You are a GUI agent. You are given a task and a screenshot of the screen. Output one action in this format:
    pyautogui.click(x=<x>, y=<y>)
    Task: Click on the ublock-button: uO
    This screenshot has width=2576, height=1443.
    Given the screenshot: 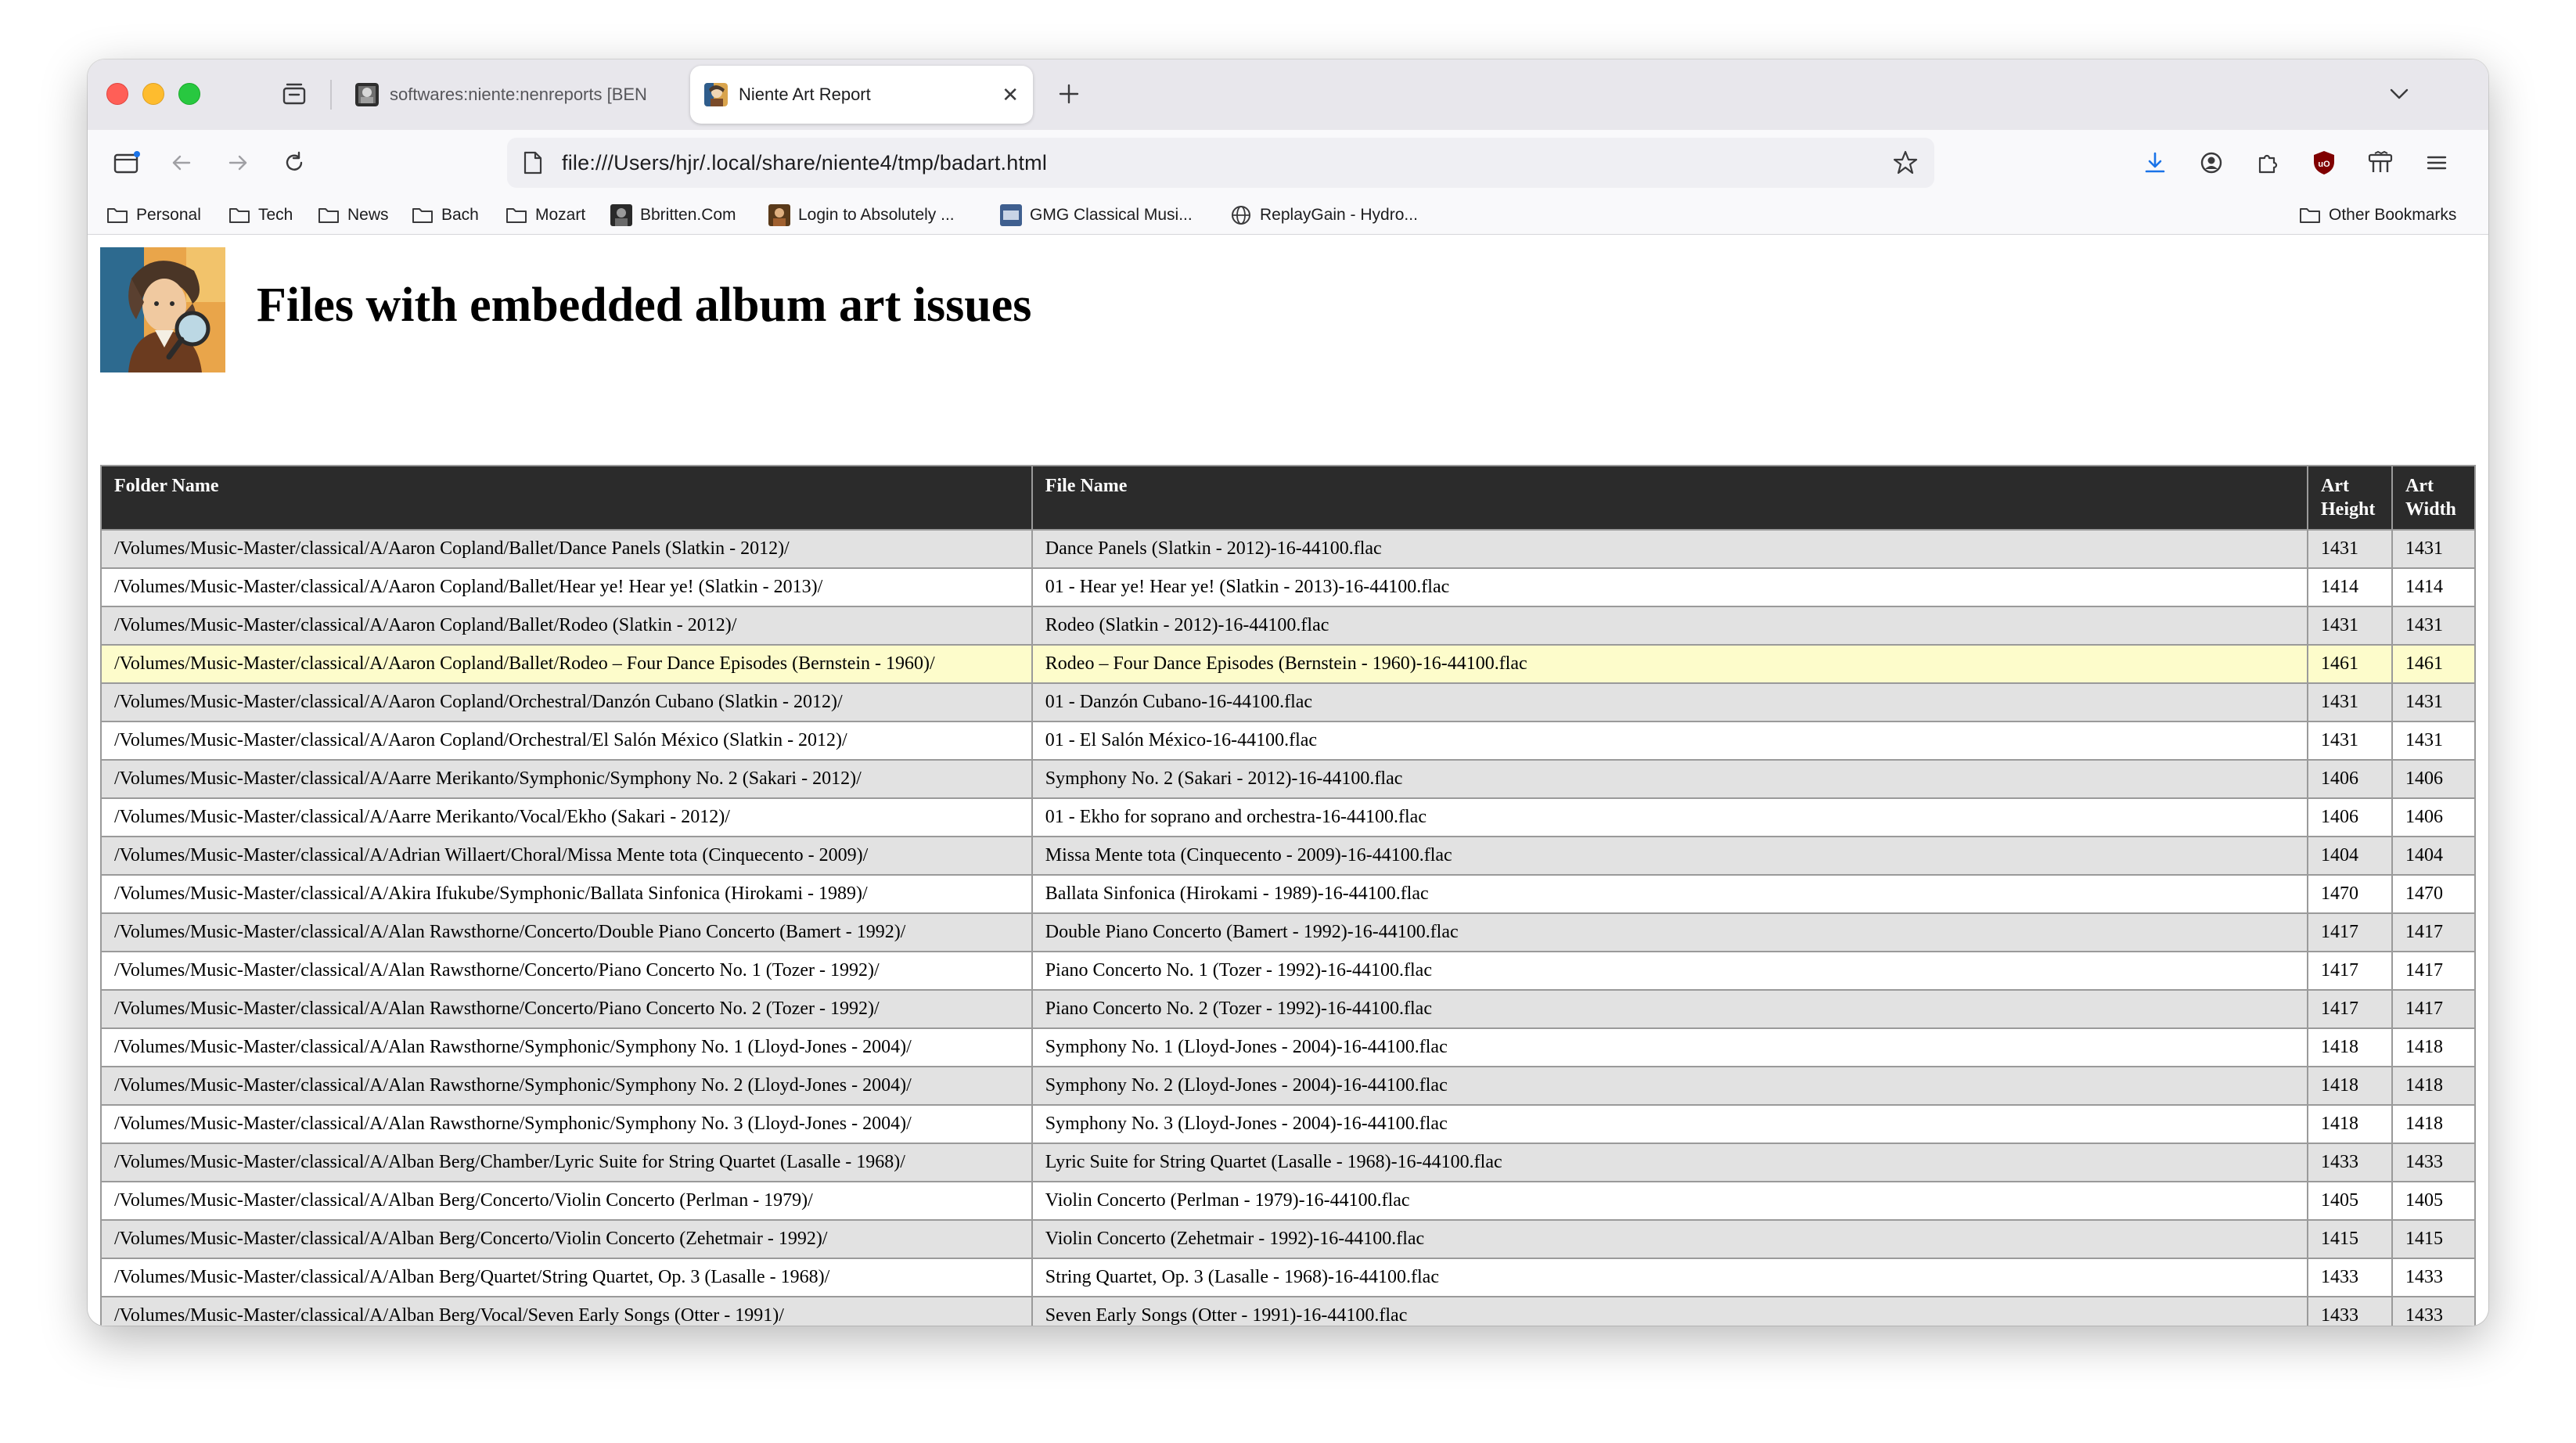 What is the action you would take?
    pyautogui.click(x=2324, y=163)
    